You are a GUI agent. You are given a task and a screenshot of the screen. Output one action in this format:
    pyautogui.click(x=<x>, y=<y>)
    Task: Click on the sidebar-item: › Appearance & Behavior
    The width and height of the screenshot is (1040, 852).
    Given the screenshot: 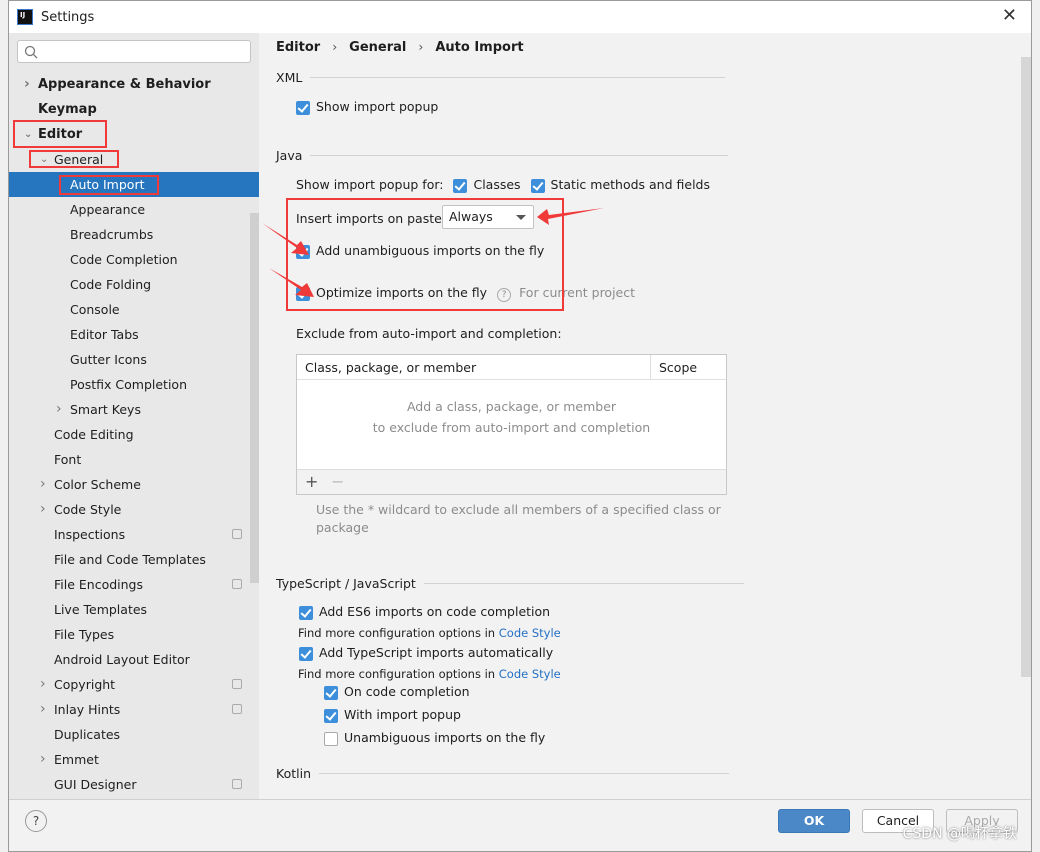 What is the action you would take?
    pyautogui.click(x=134, y=84)
    